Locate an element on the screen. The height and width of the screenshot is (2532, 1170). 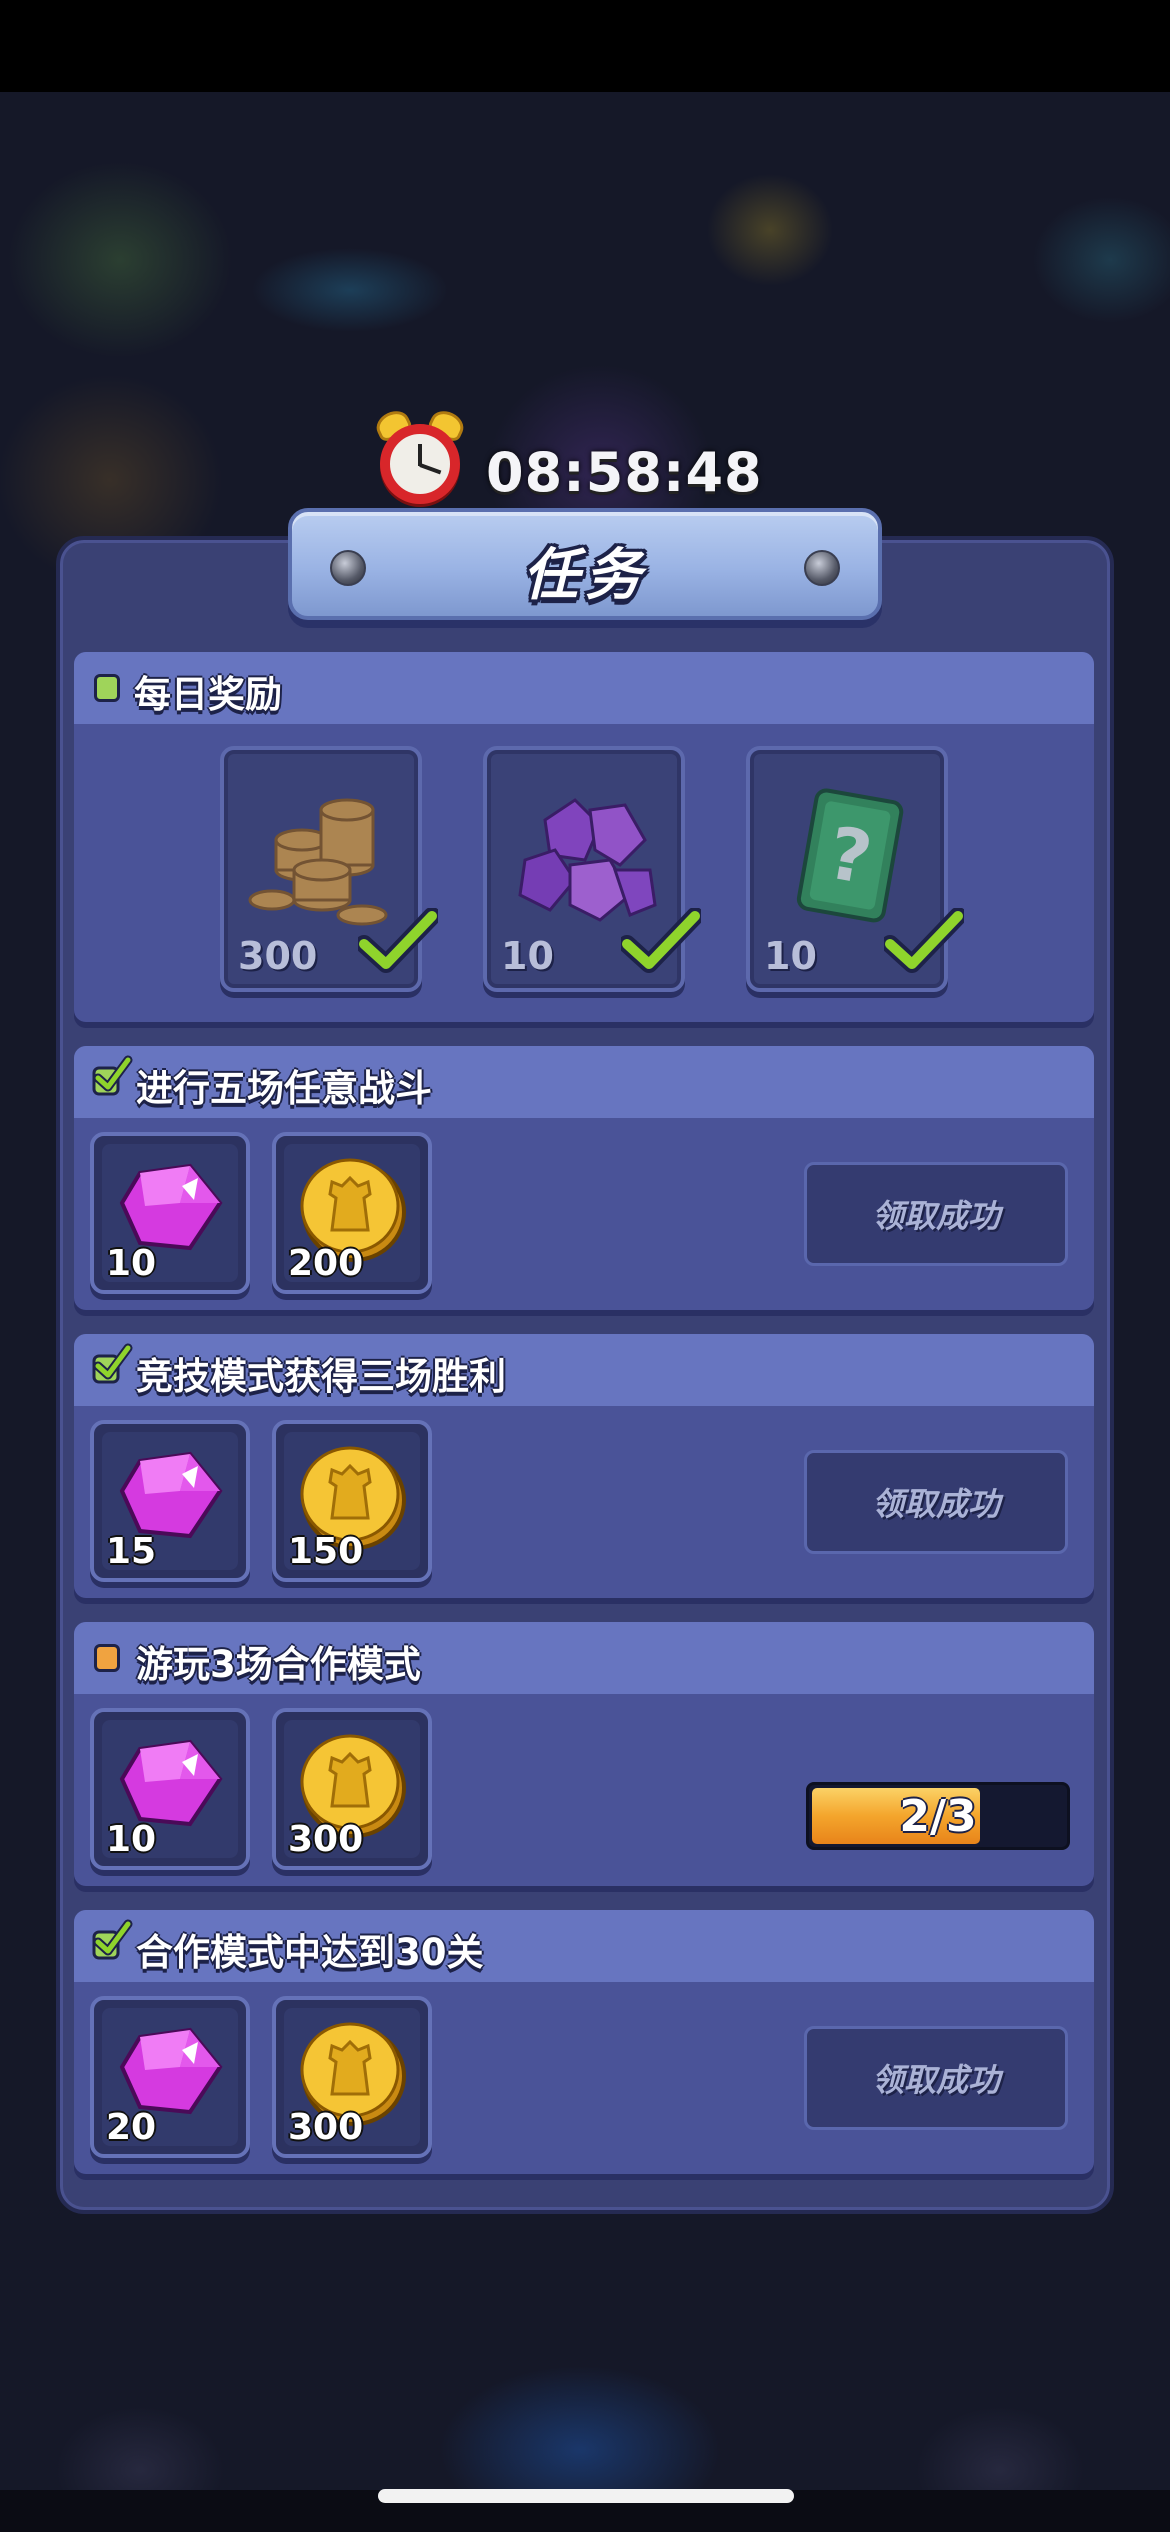
task-title: 游玩3场合作模式 is located at coordinates (278, 1664).